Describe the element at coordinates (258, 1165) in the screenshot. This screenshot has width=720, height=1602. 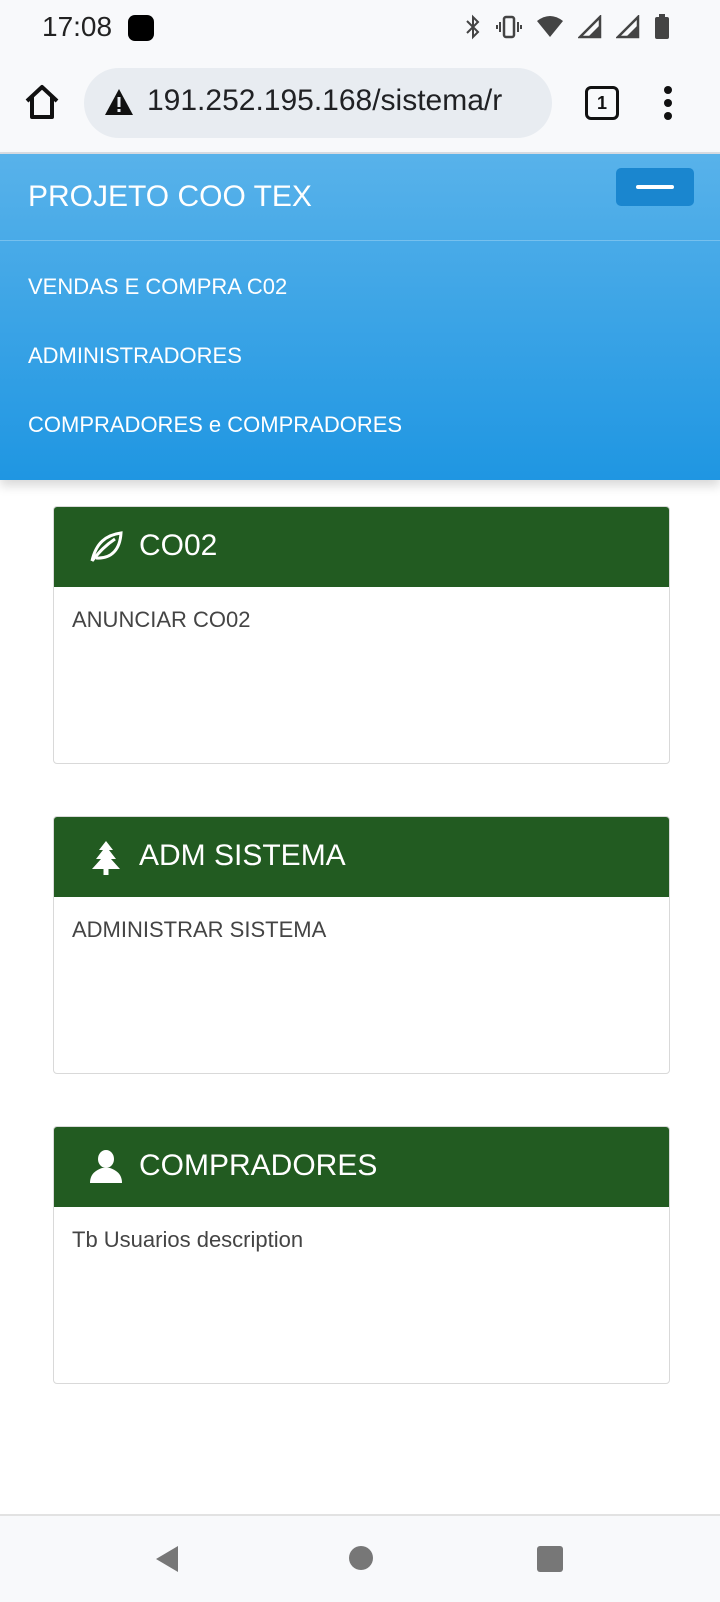
I see `card-title: COMPRADORES` at that location.